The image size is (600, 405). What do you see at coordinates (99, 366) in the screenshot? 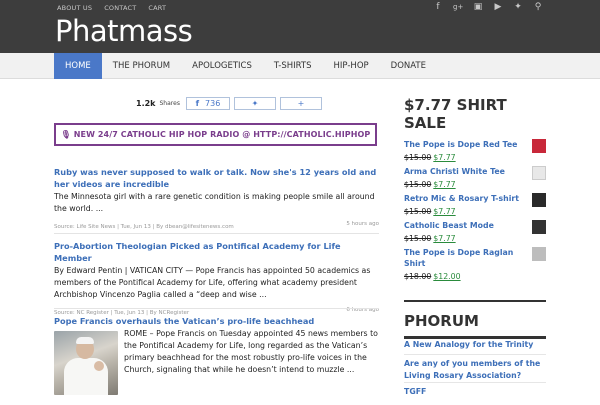
I see `thumbnail-figure-hand` at bounding box center [99, 366].